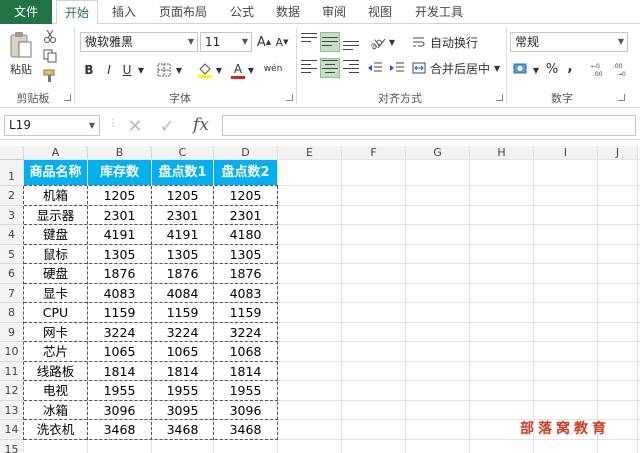 The width and height of the screenshot is (640, 453). Describe the element at coordinates (164, 70) in the screenshot. I see `borders-icon` at that location.